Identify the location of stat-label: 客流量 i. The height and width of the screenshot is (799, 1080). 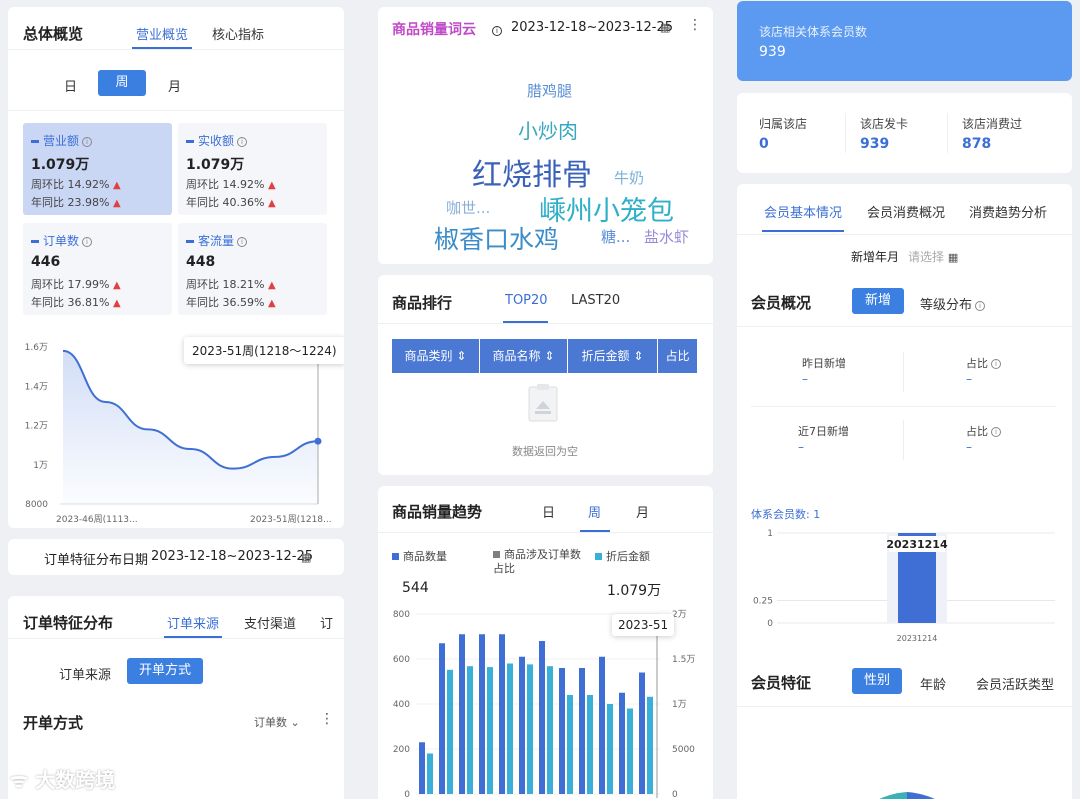
(217, 240).